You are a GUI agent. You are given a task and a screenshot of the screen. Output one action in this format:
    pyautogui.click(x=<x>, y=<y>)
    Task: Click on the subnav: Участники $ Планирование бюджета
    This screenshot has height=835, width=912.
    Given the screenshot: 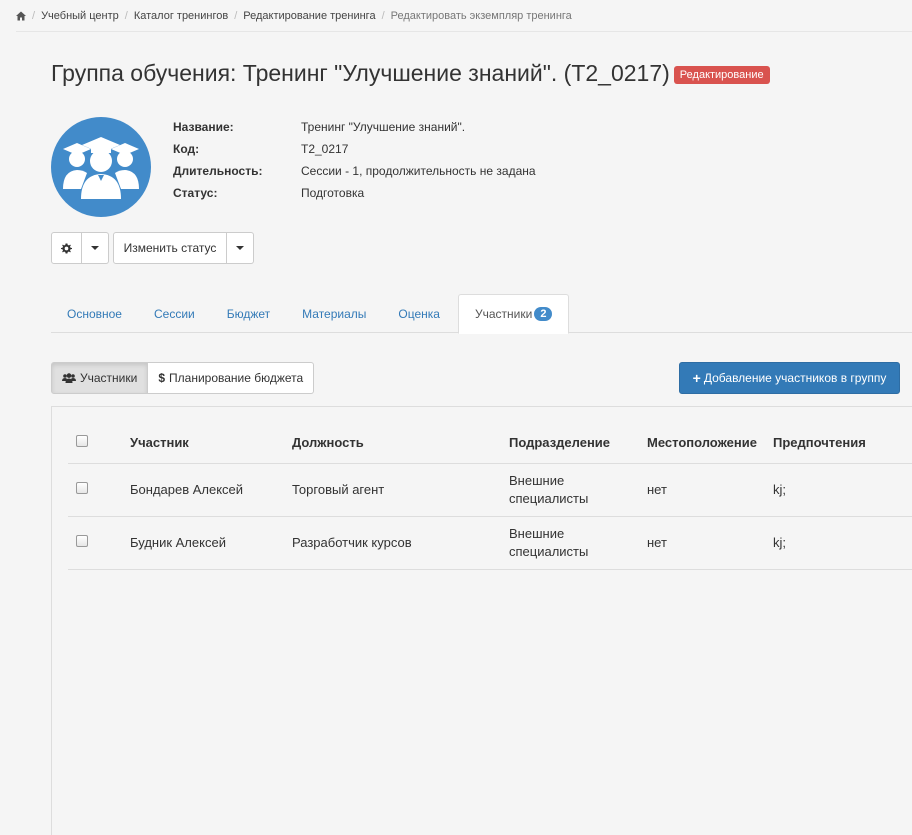 What is the action you would take?
    pyautogui.click(x=183, y=378)
    